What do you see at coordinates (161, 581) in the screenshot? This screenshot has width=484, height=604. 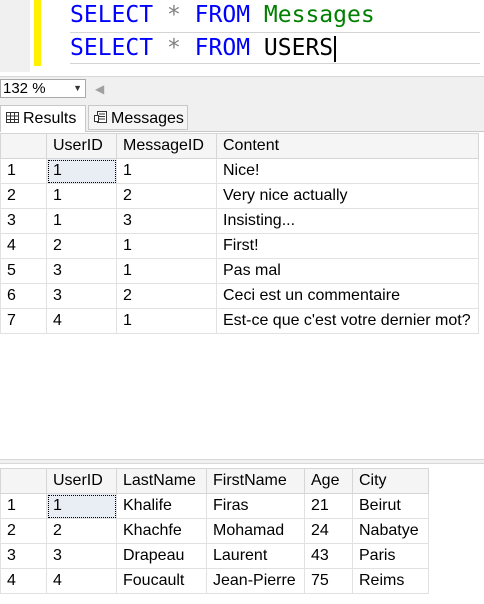 I see `table-cell: Foucault` at bounding box center [161, 581].